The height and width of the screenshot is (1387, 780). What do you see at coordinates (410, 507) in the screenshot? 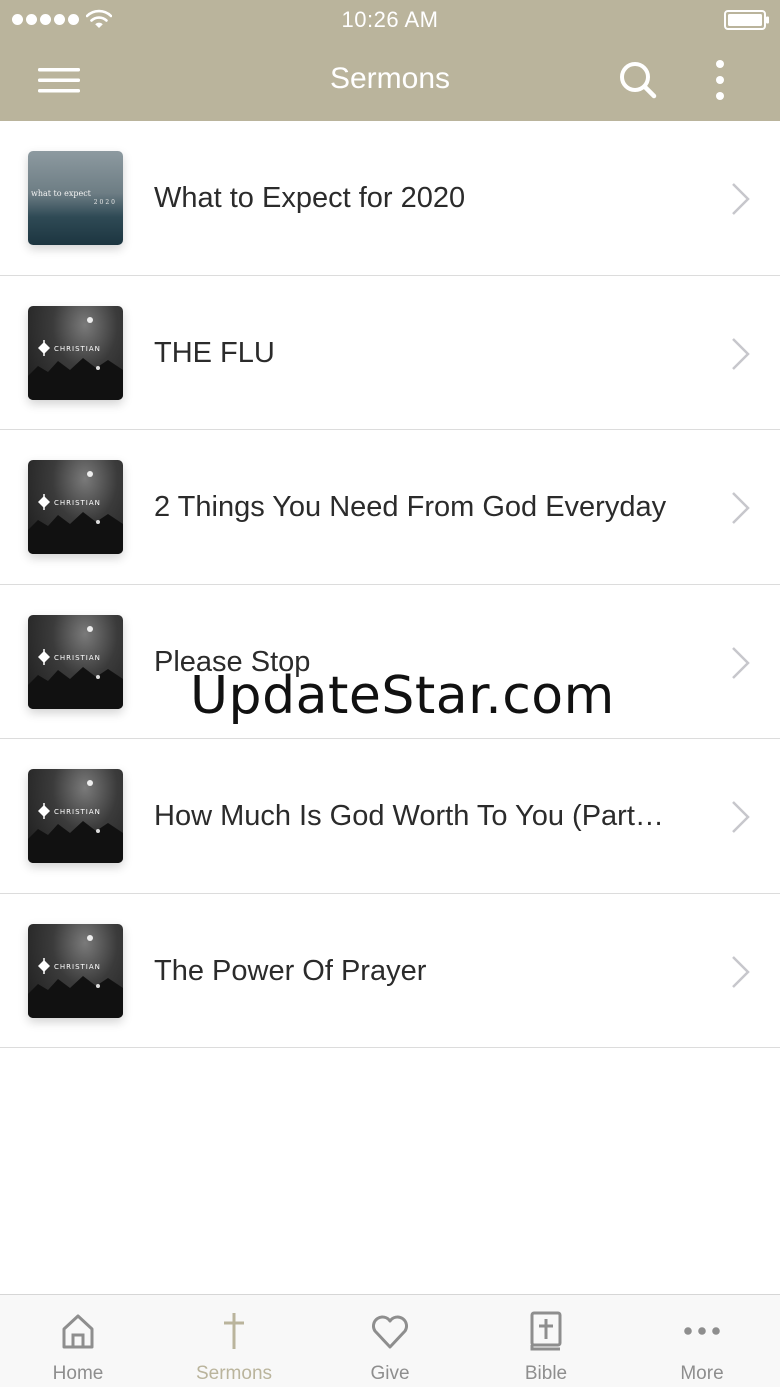
I see `sermon-title: 2 Things You Need From God Everyday` at bounding box center [410, 507].